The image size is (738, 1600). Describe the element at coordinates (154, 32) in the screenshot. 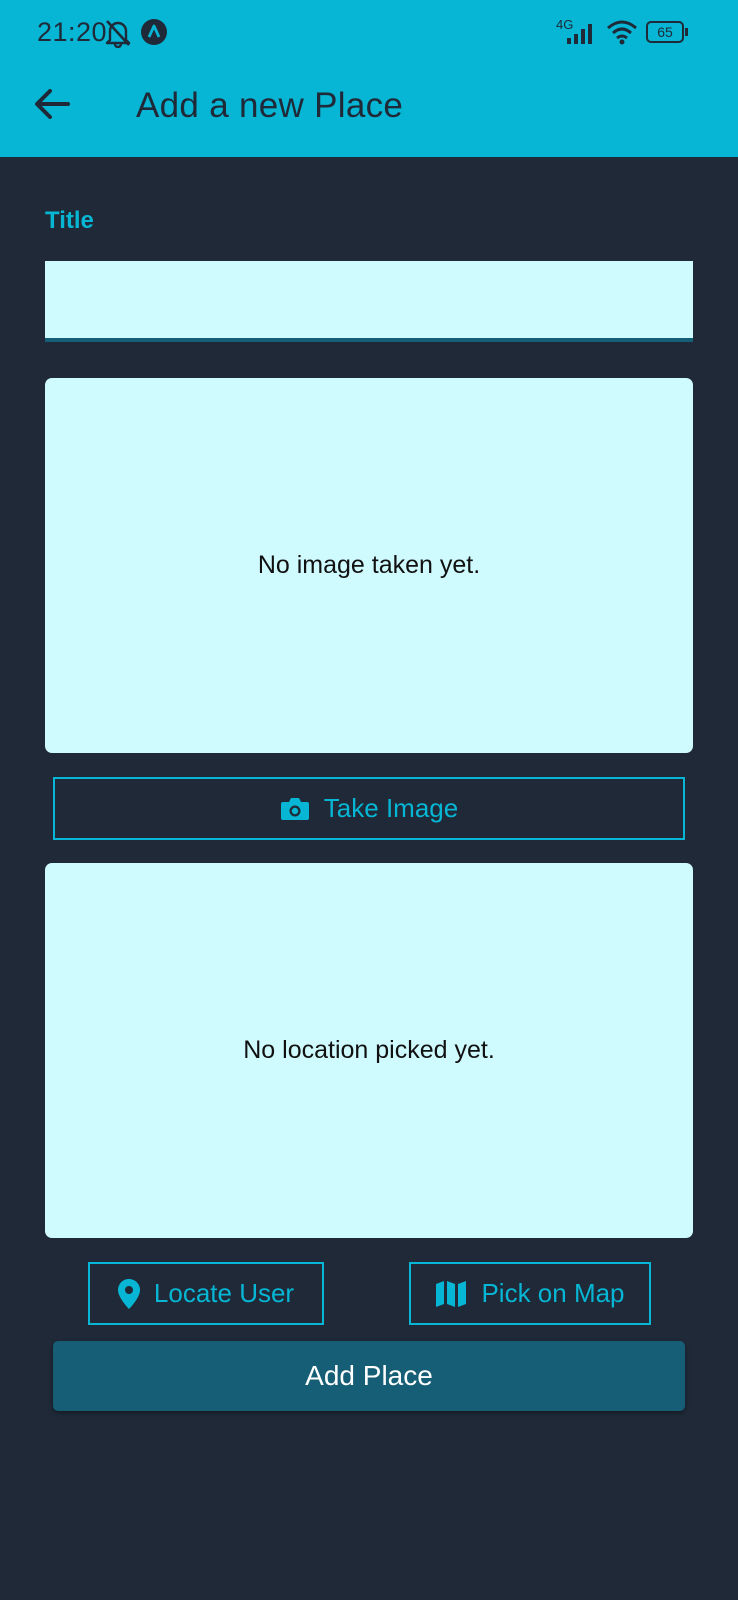

I see `app-notification-icon` at that location.